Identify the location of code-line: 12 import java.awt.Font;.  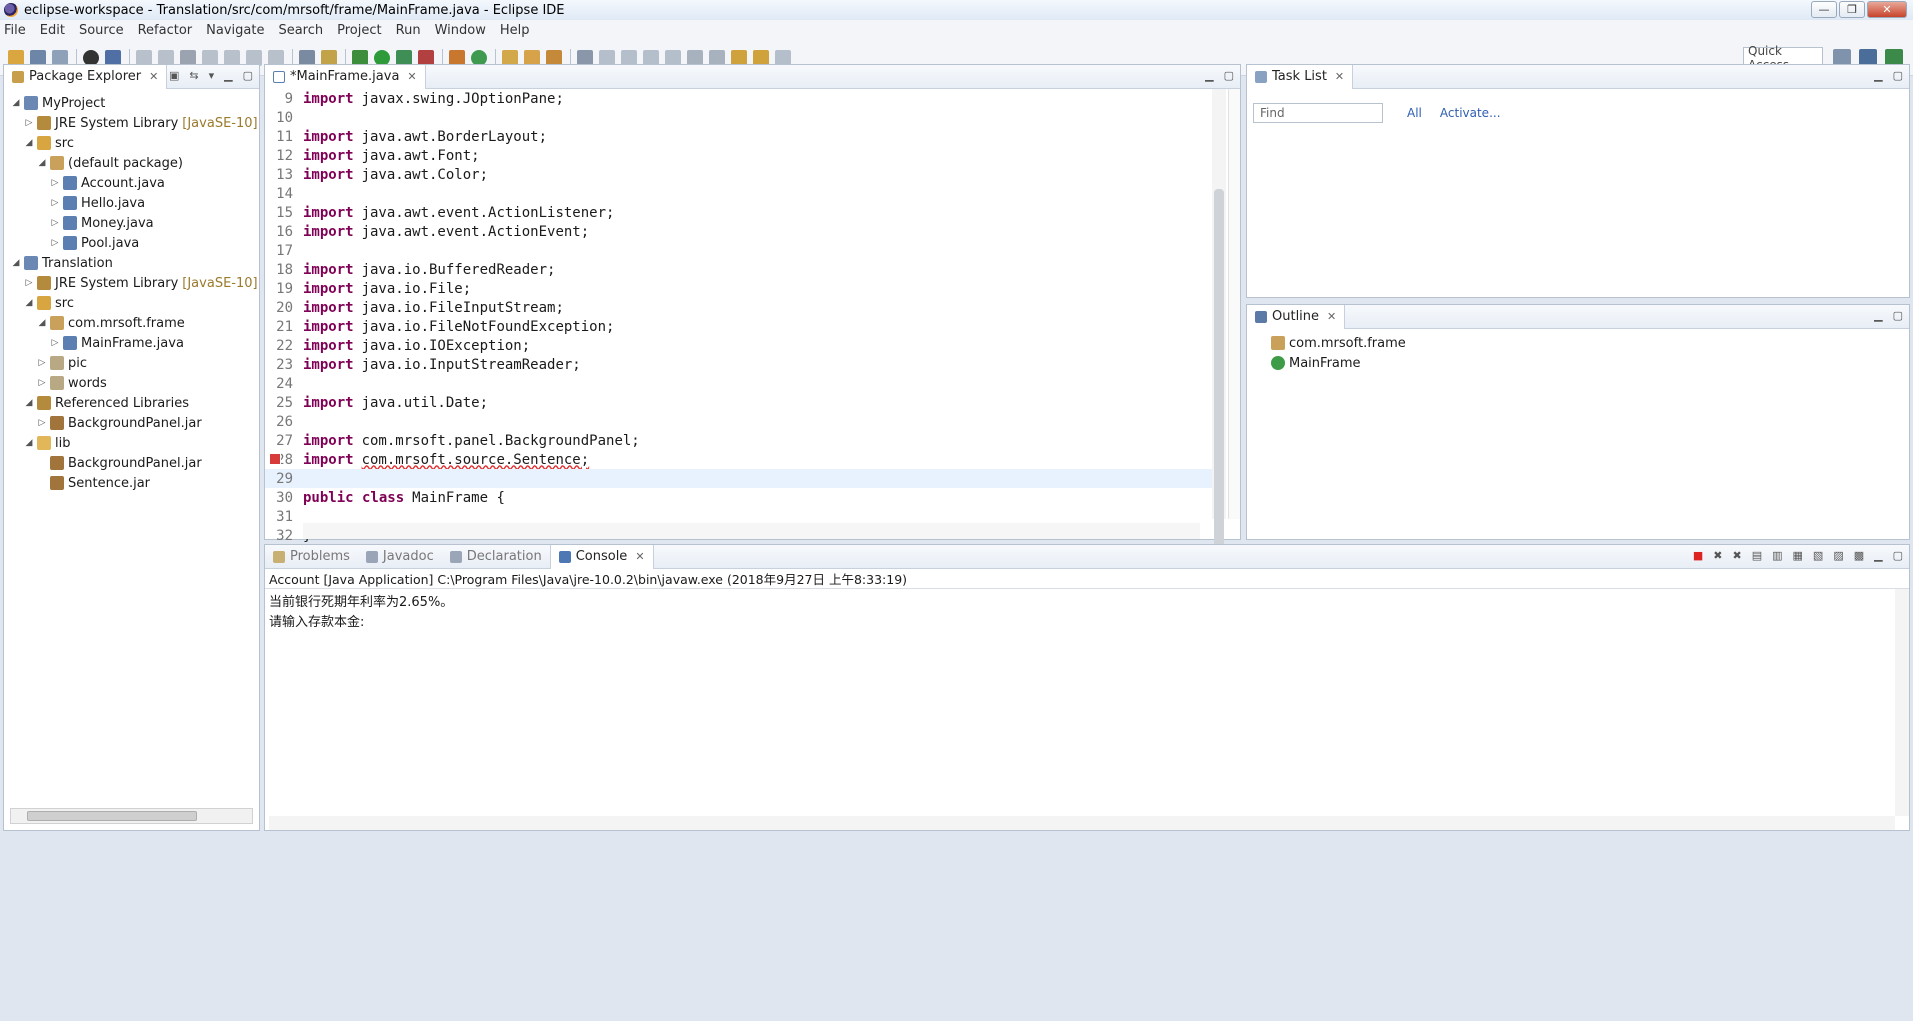
(738, 155).